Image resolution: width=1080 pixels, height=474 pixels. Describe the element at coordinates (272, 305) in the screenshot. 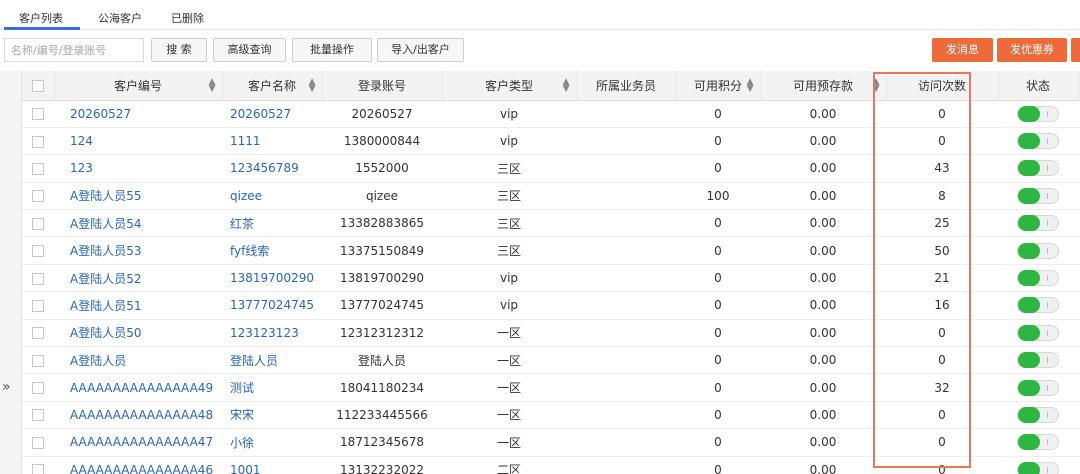

I see `customer-name-link: 13777024745` at that location.